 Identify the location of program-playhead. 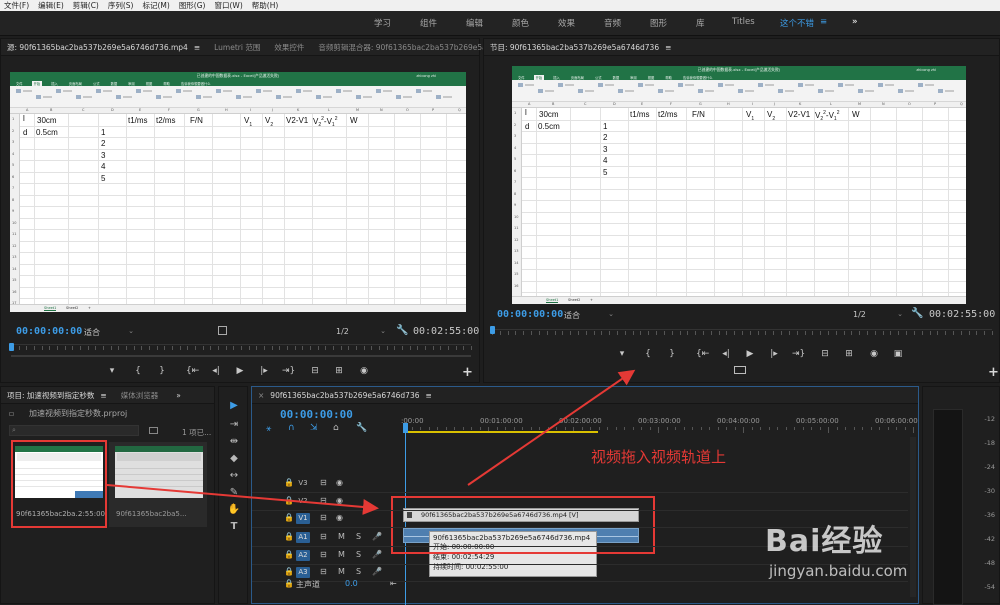
(492, 330).